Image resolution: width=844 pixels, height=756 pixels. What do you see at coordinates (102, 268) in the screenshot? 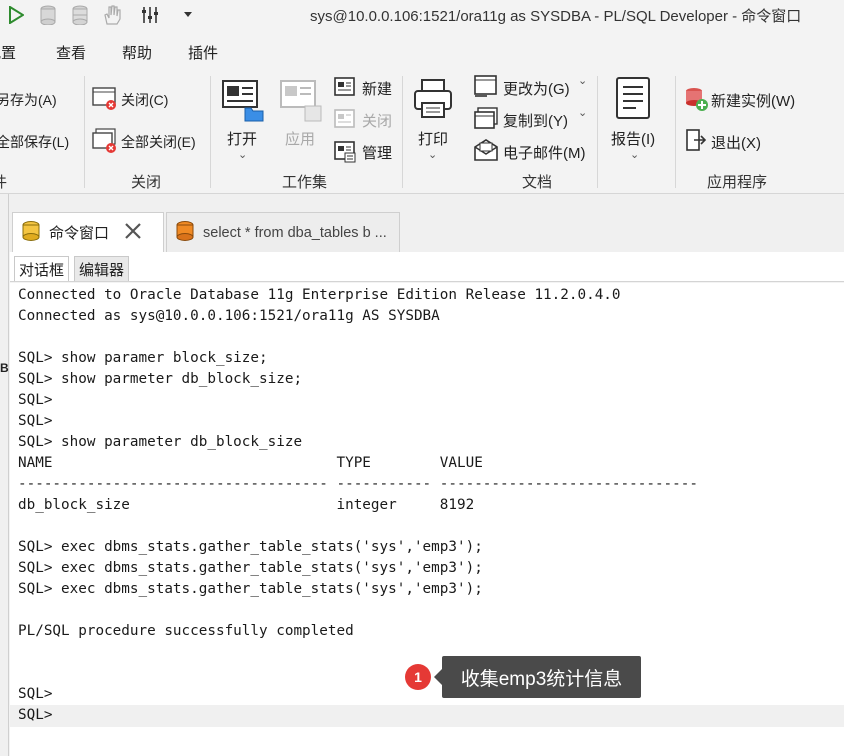
I see `tab-editor: 编辑器` at bounding box center [102, 268].